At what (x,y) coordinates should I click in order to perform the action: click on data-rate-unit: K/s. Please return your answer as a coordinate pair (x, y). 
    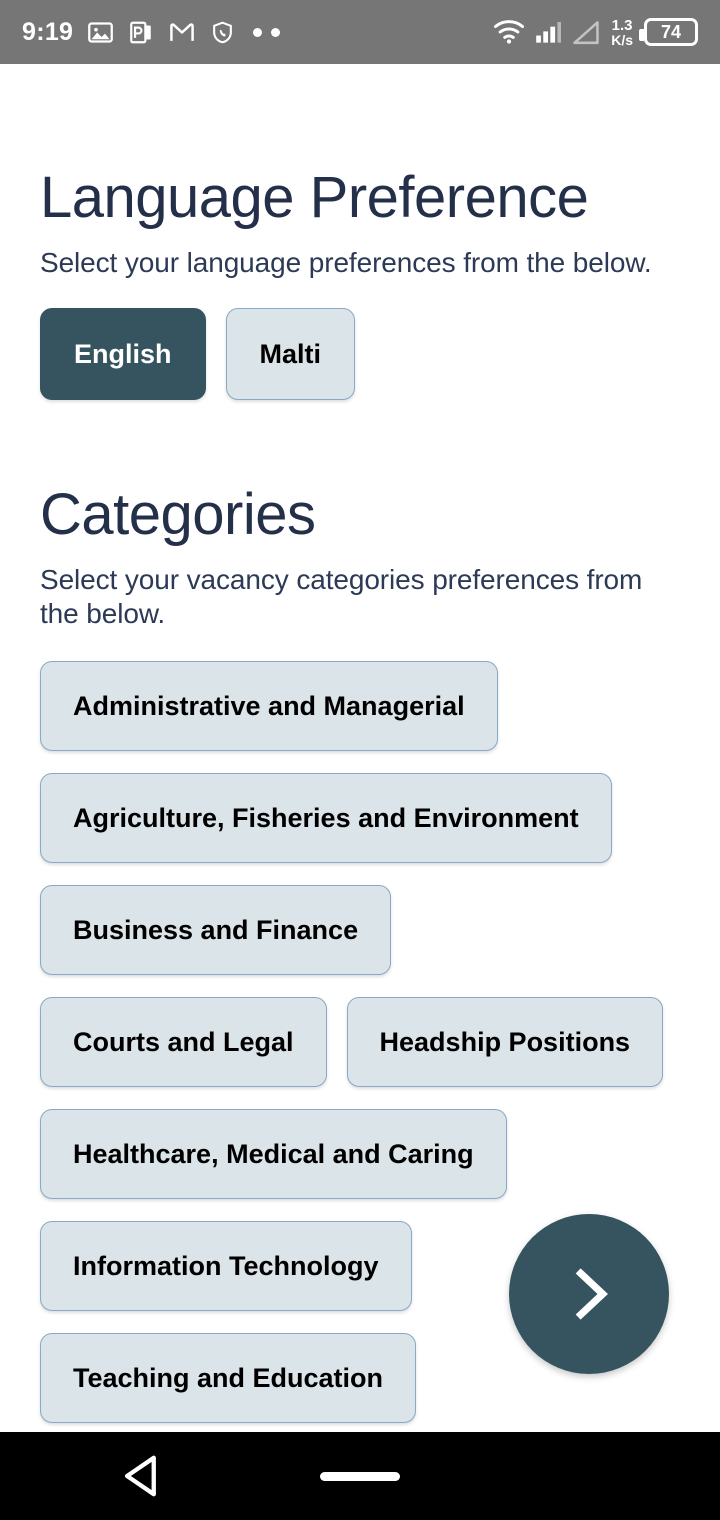
    Looking at the image, I should click on (622, 39).